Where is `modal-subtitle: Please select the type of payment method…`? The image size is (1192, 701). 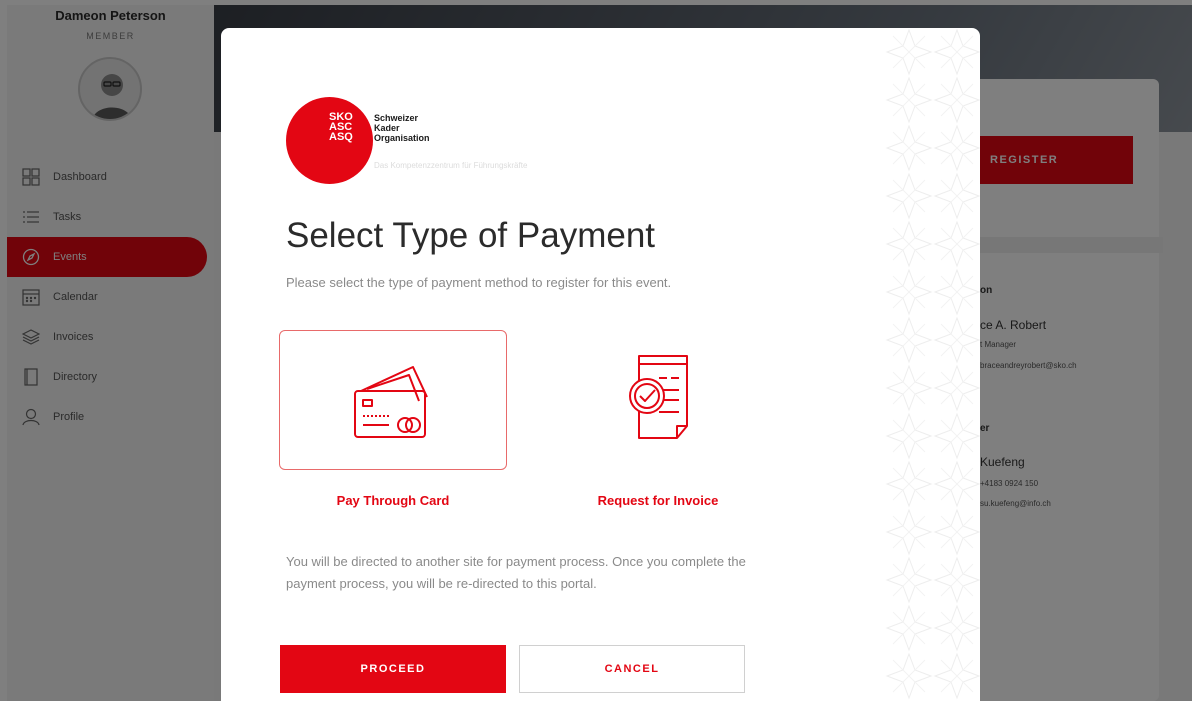 modal-subtitle: Please select the type of payment method… is located at coordinates (479, 282).